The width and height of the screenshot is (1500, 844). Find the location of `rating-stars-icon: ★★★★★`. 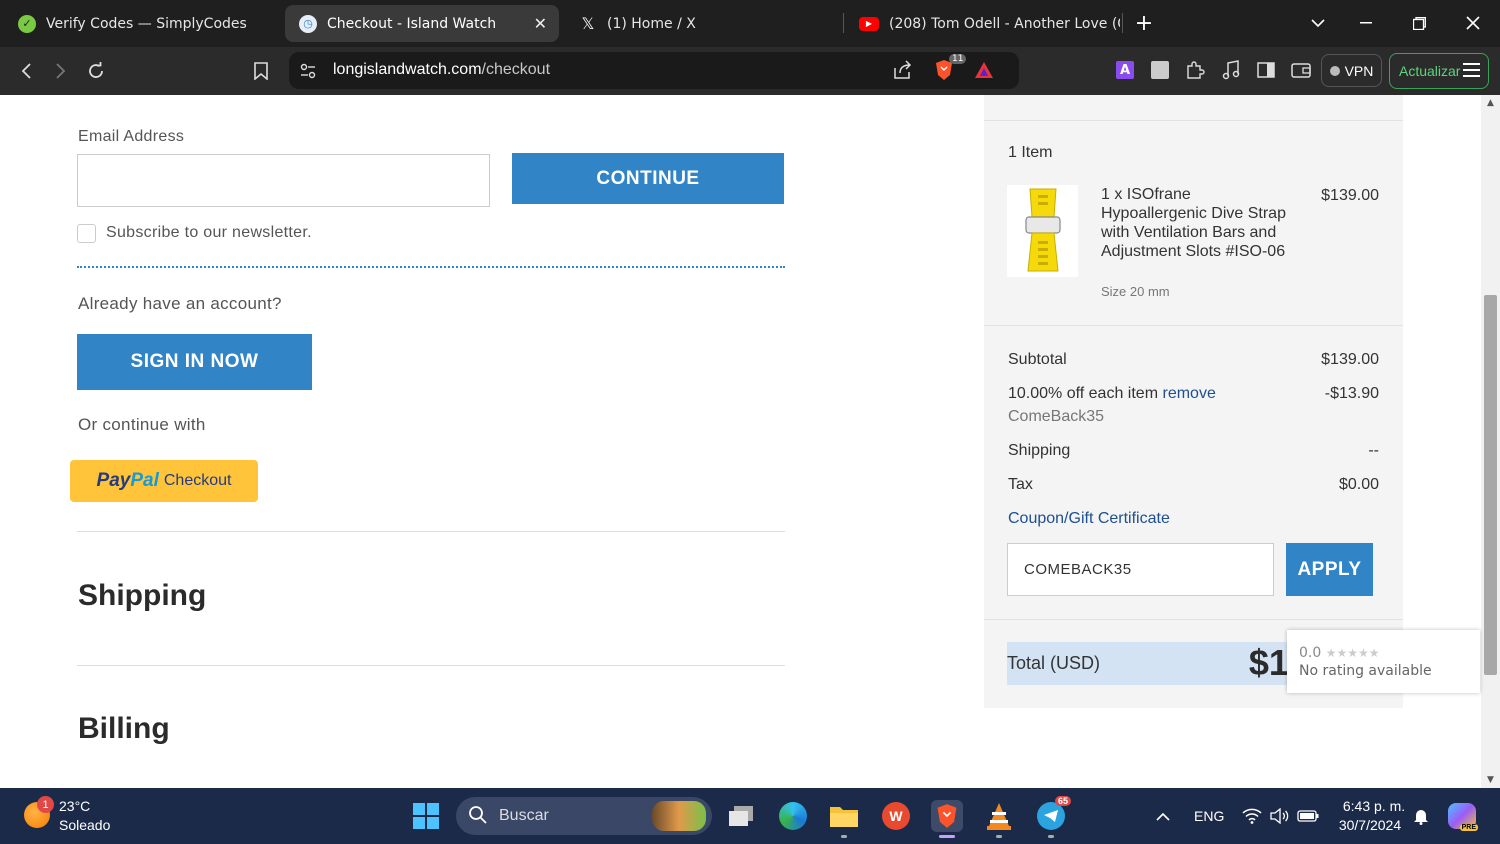

rating-stars-icon: ★★★★★ is located at coordinates (1352, 653).